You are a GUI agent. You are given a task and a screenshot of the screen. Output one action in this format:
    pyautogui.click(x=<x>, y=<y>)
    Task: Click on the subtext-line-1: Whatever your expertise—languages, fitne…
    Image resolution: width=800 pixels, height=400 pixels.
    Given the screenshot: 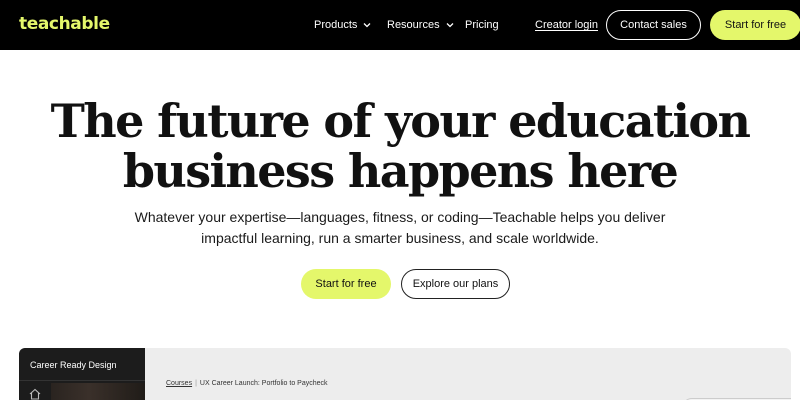 What is the action you would take?
    pyautogui.click(x=400, y=217)
    